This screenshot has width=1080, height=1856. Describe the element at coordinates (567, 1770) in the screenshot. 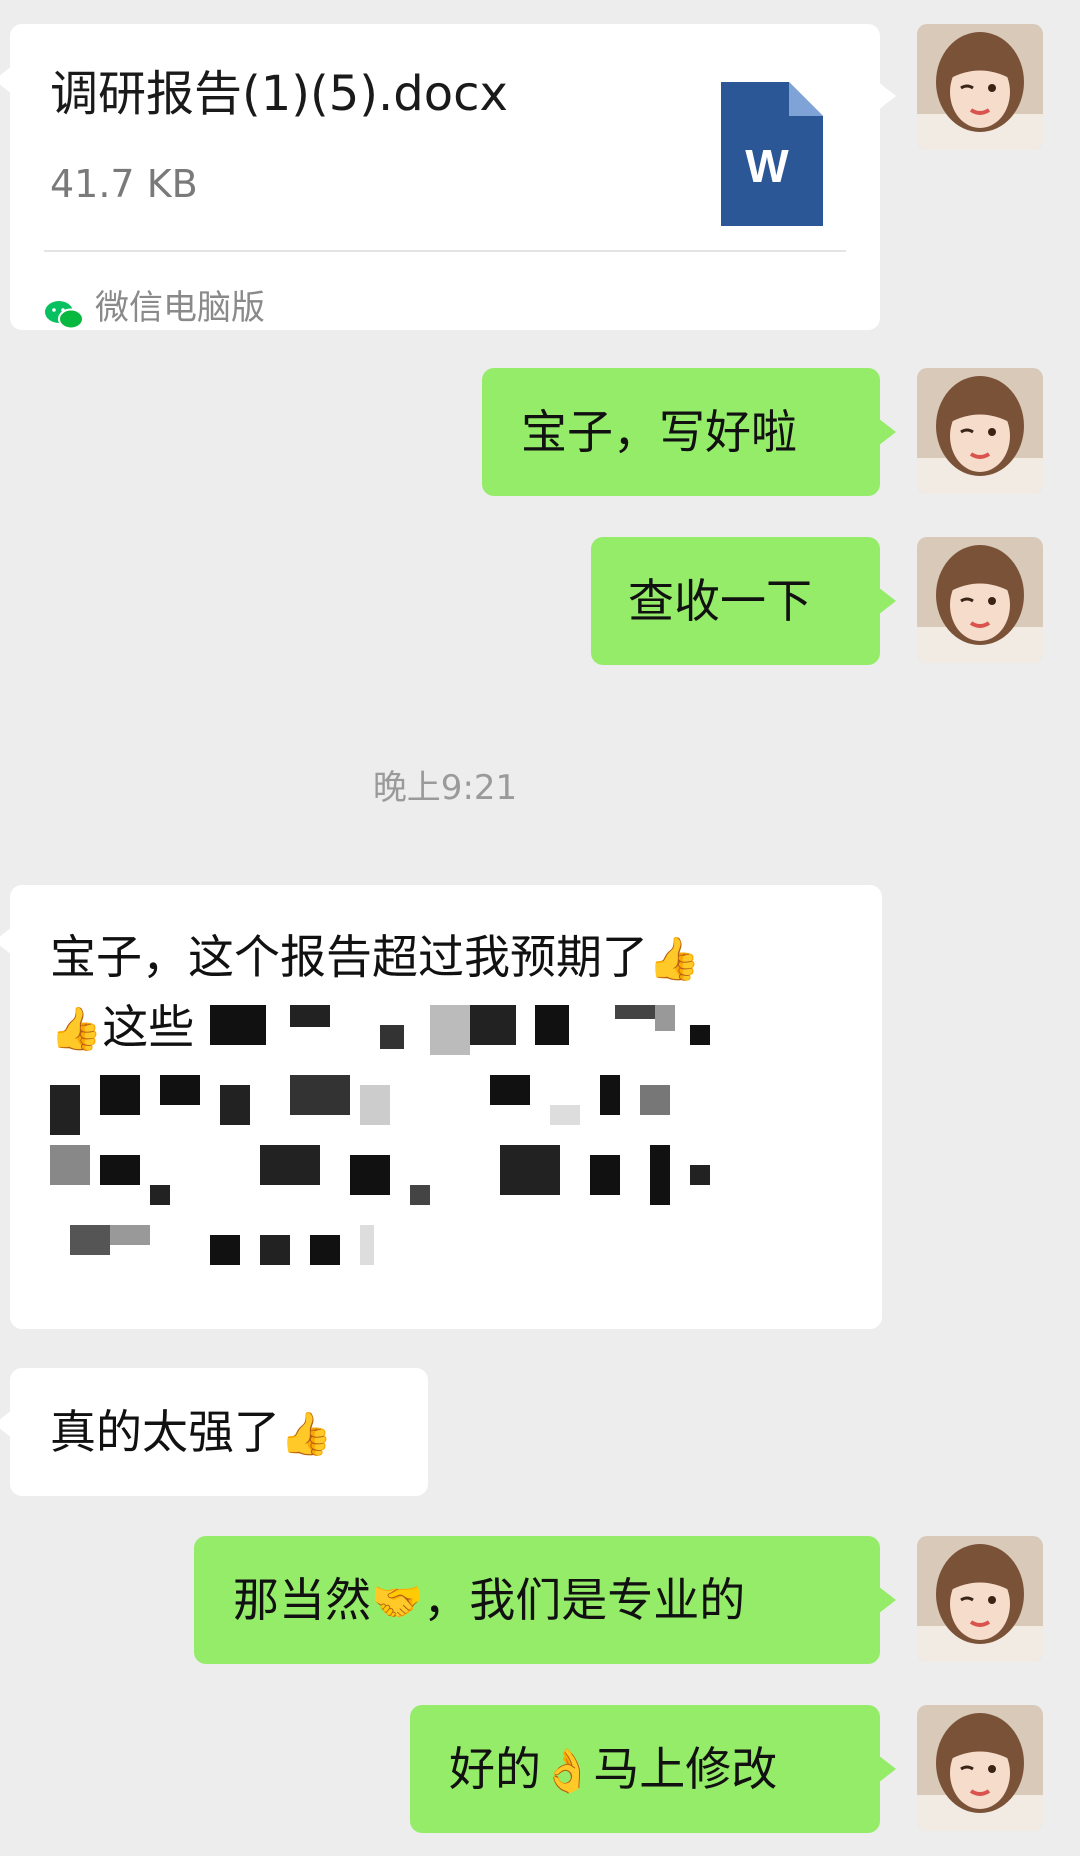

I see `ok-hand-icon: 👌` at that location.